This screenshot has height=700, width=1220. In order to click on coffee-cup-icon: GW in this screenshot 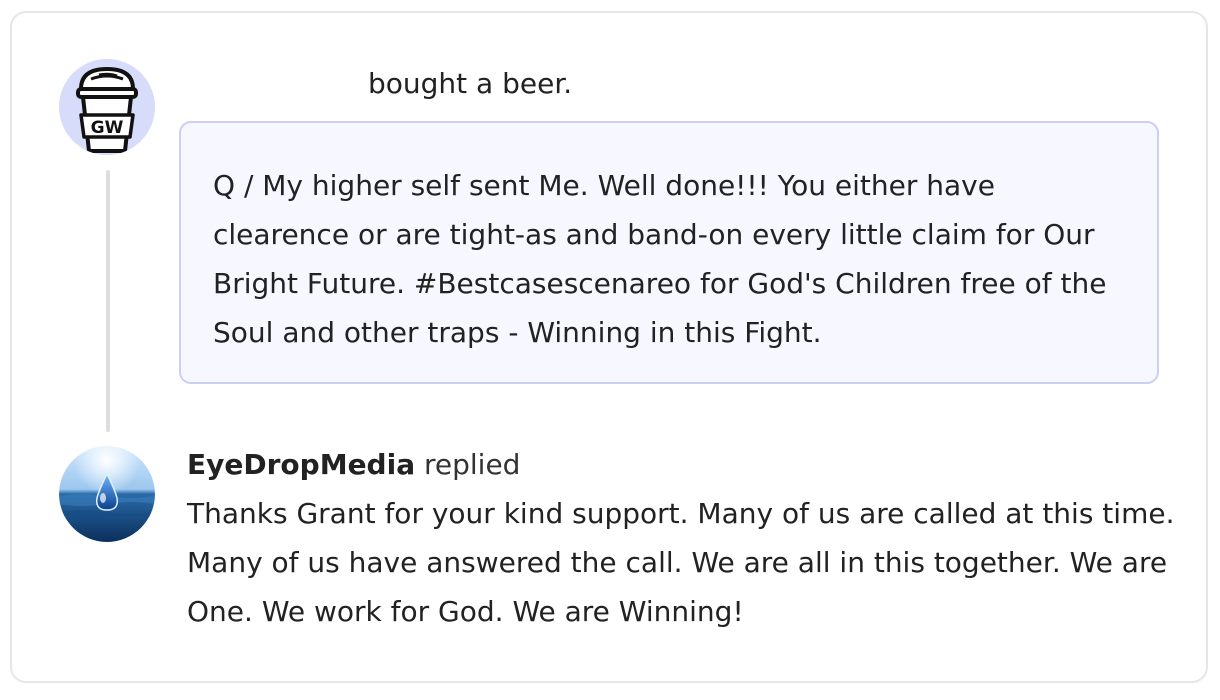, I will do `click(107, 107)`.